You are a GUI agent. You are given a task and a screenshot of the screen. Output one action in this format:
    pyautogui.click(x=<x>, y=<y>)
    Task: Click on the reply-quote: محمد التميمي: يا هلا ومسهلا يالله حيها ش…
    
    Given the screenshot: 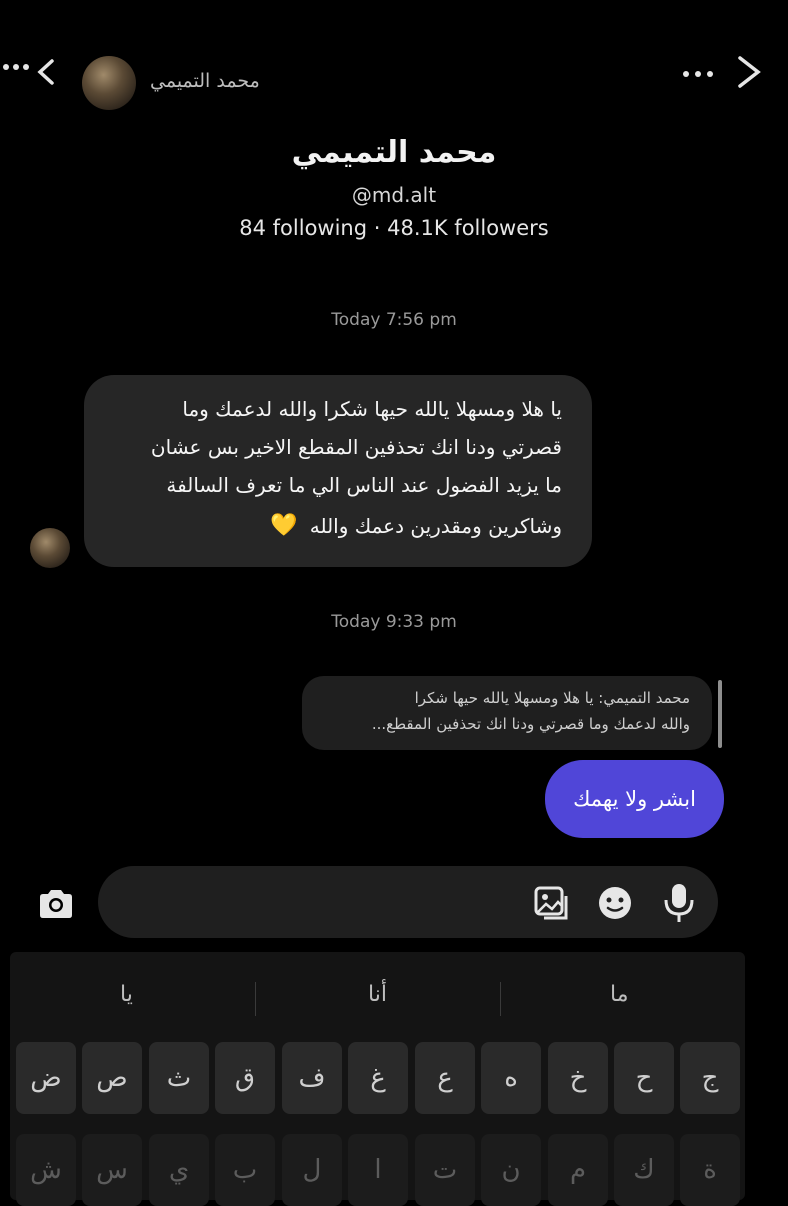 What is the action you would take?
    pyautogui.click(x=507, y=713)
    